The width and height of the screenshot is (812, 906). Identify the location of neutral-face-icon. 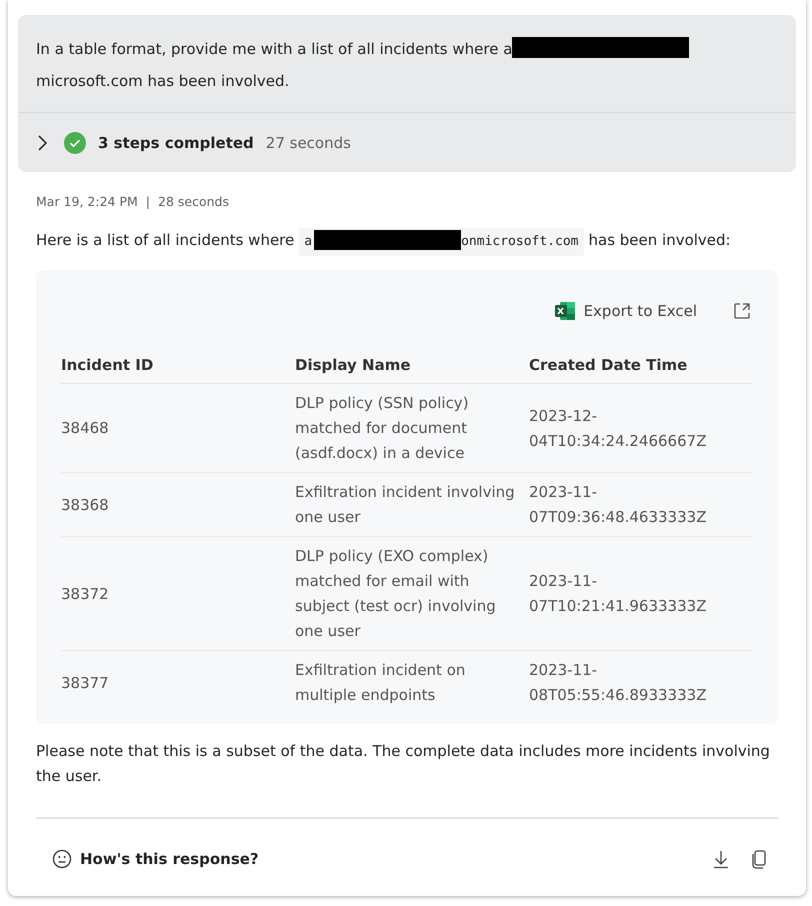
(62, 859).